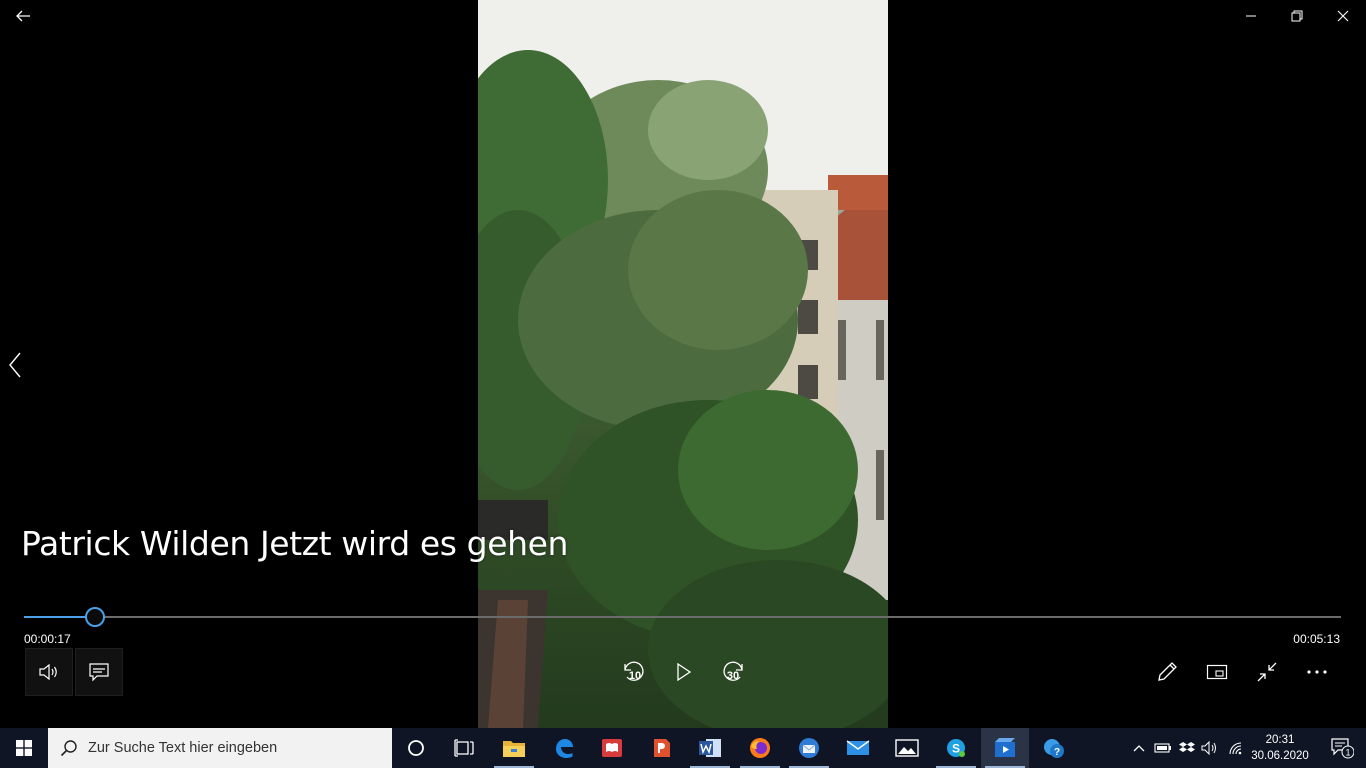 The height and width of the screenshot is (768, 1366). I want to click on mail-icon, so click(858, 747).